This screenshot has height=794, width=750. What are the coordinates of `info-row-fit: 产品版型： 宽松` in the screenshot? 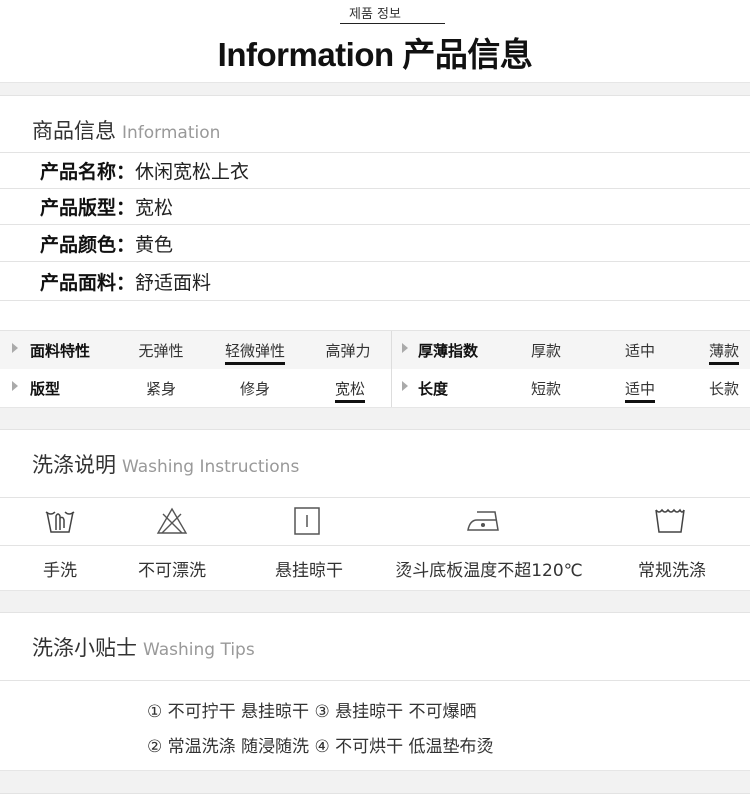 It's located at (375, 207).